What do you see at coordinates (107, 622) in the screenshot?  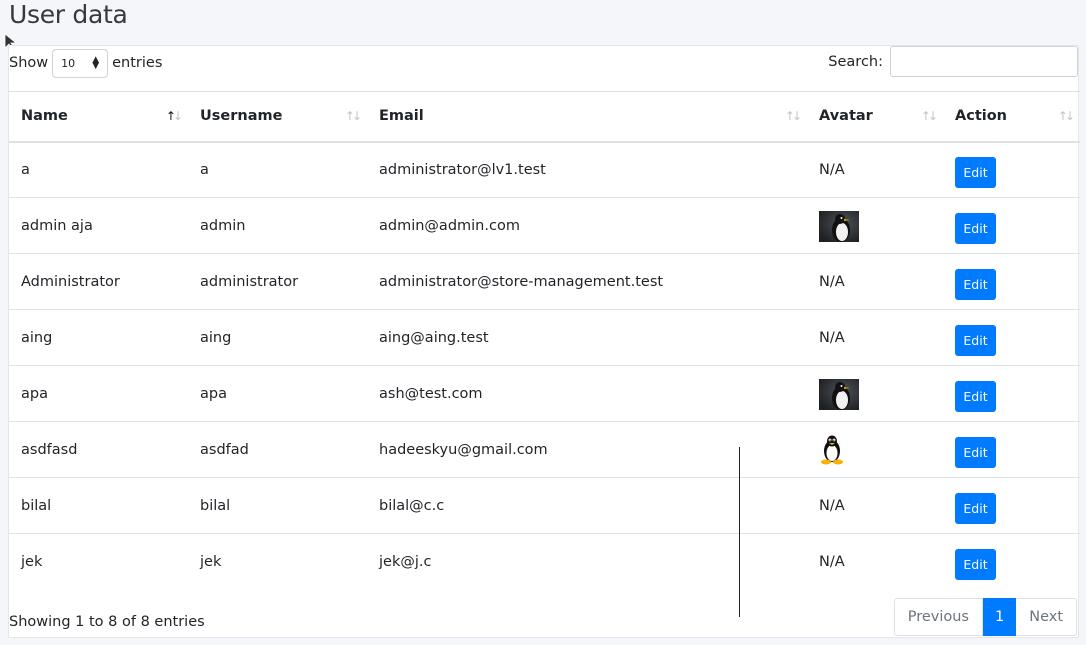 I see `table-info: Showing 1 to 8 of 8 entries` at bounding box center [107, 622].